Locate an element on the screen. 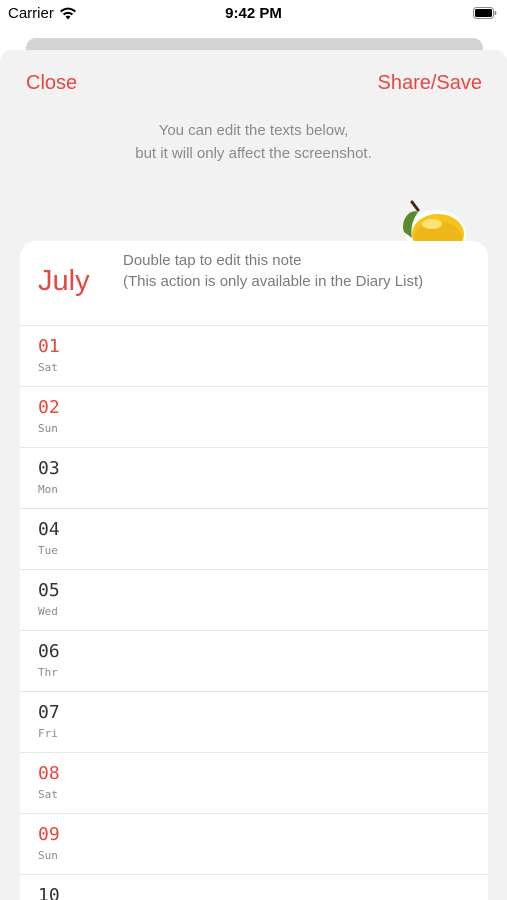  day-weekday: Fri is located at coordinates (48, 733).